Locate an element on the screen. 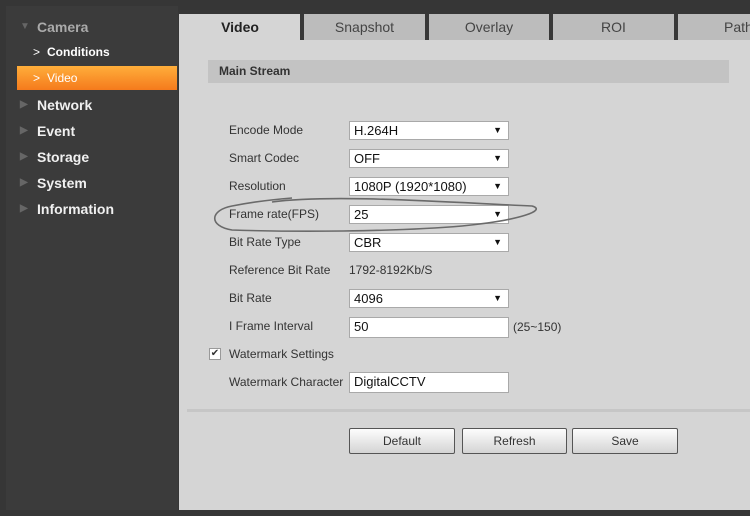  sidebar-item-label: Video is located at coordinates (62, 78).